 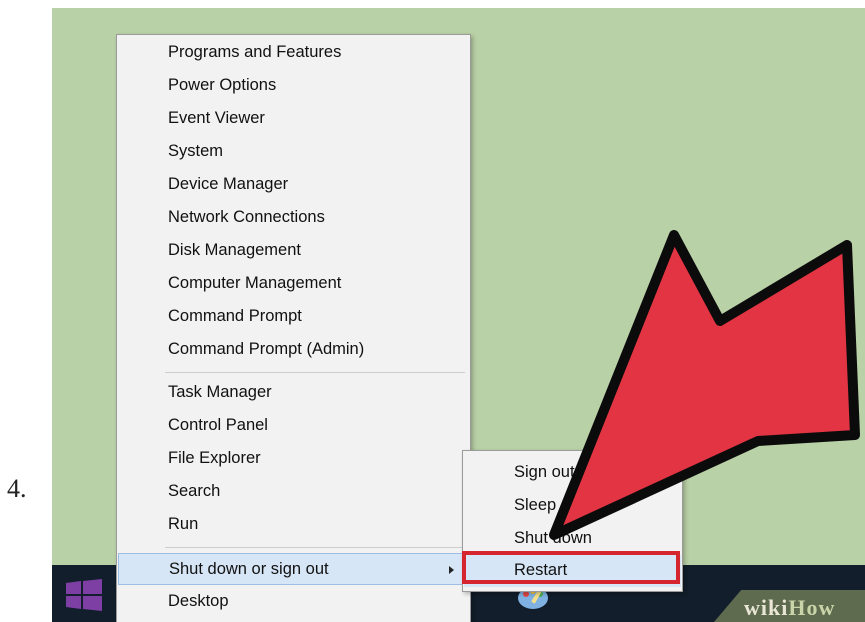 I want to click on menu-item-label: Command Prompt (Admin), so click(x=266, y=349).